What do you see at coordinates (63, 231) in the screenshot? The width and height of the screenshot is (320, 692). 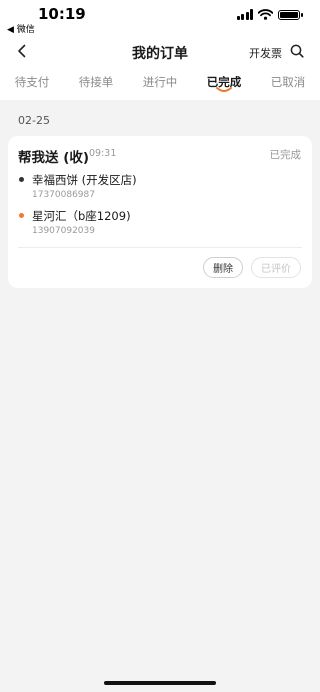 I see `dropoff-phone: 13907092039` at bounding box center [63, 231].